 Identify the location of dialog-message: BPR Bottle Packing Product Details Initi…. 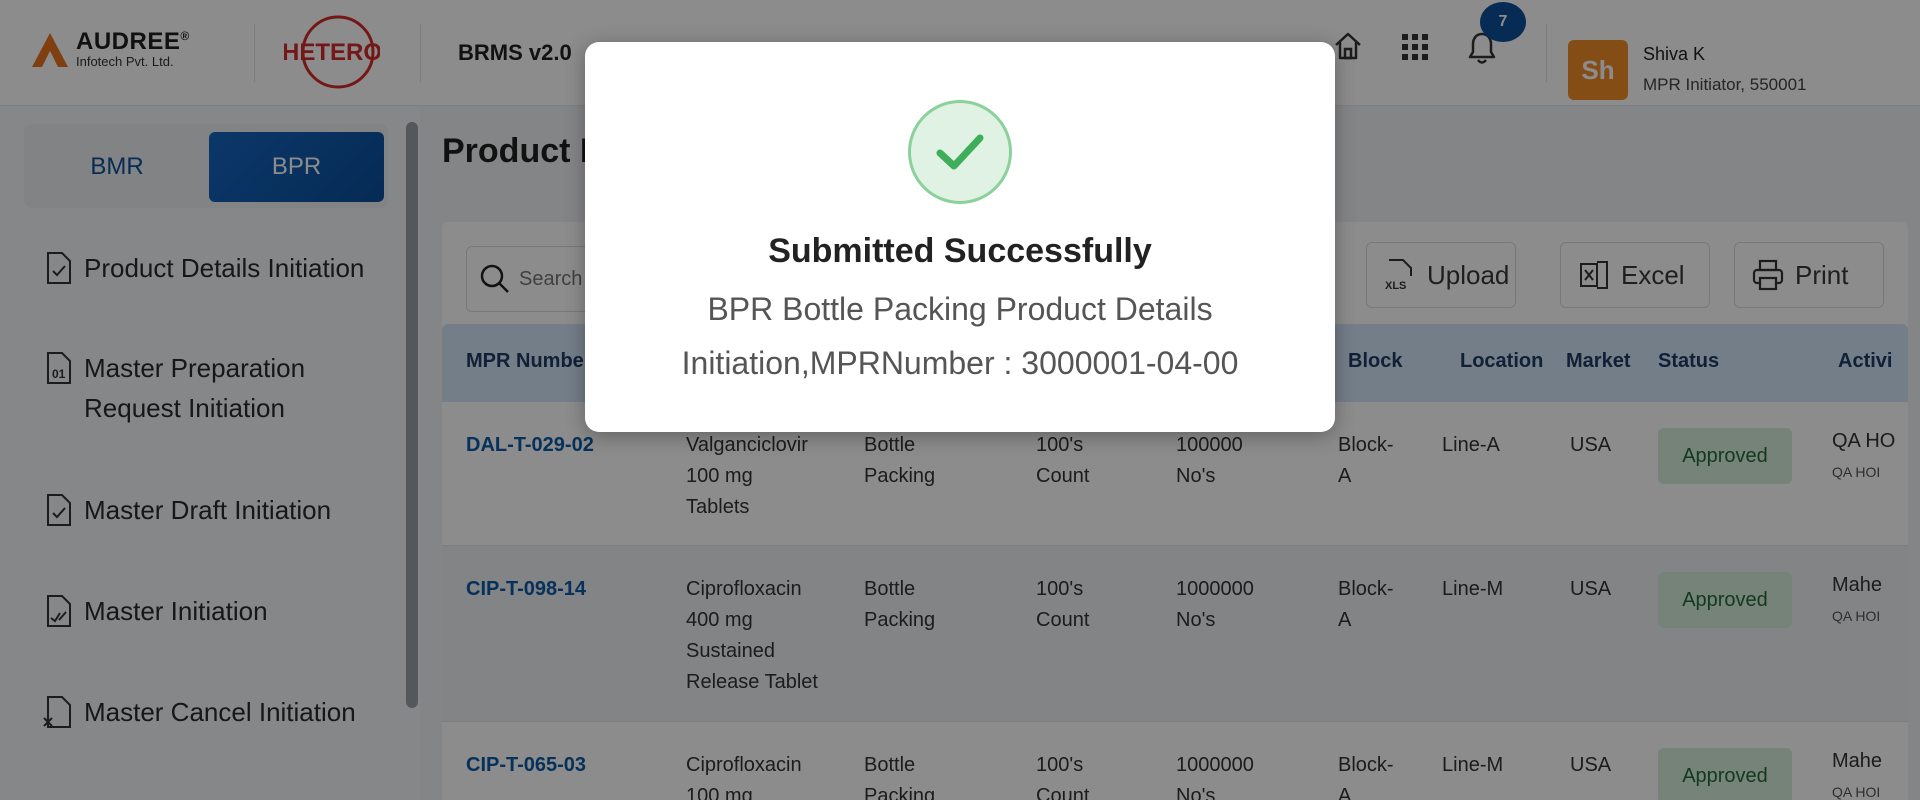
(960, 336).